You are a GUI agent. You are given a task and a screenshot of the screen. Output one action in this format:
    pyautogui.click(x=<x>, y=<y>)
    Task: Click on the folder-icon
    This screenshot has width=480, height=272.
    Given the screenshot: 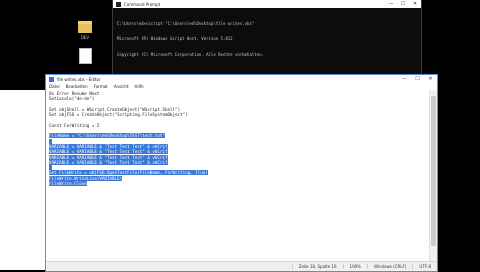 What is the action you would take?
    pyautogui.click(x=85, y=27)
    